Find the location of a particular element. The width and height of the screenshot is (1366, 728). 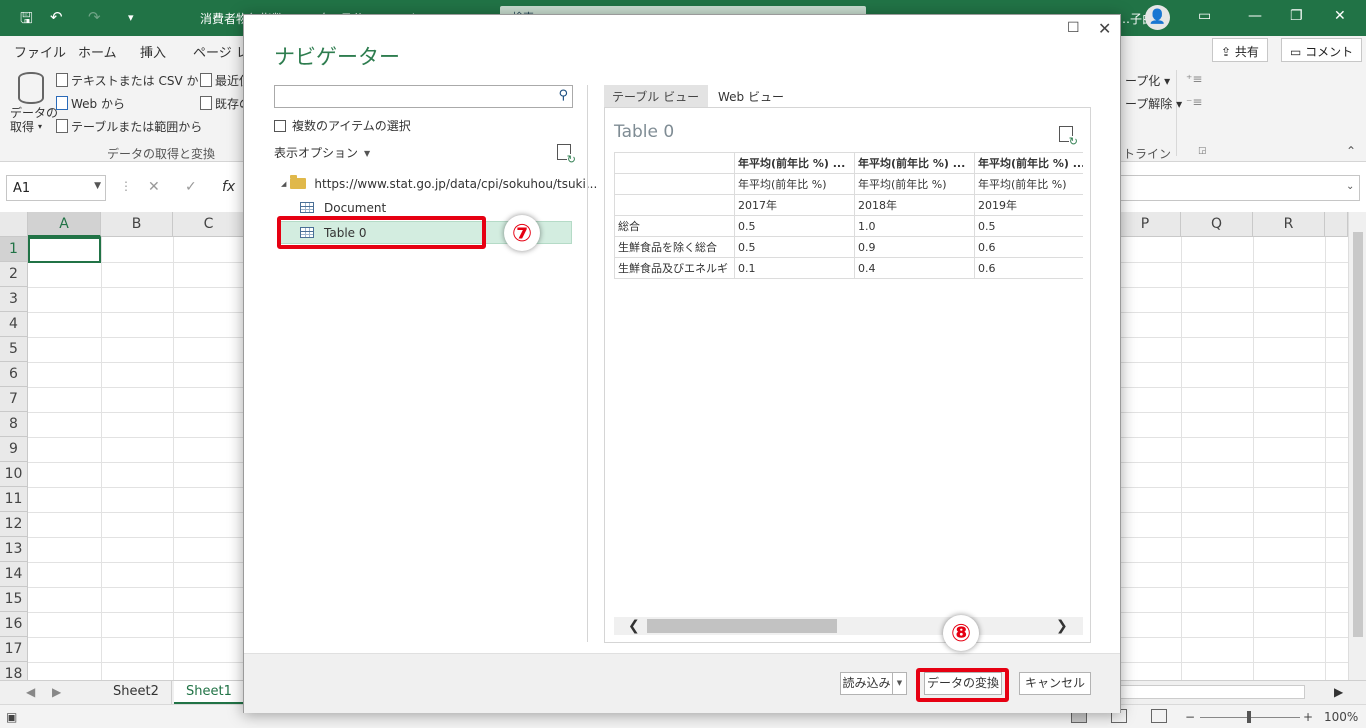

insert-function-button: fx is located at coordinates (228, 187).